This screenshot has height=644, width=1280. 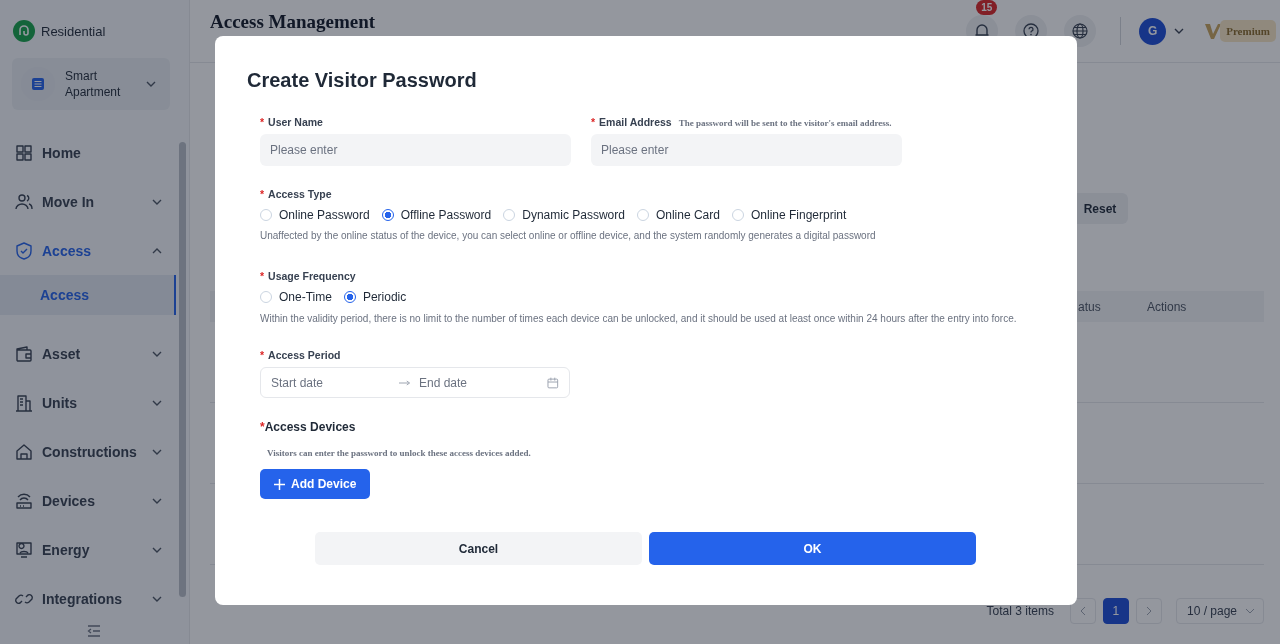 What do you see at coordinates (1167, 306) in the screenshot?
I see `column-header: Actions` at bounding box center [1167, 306].